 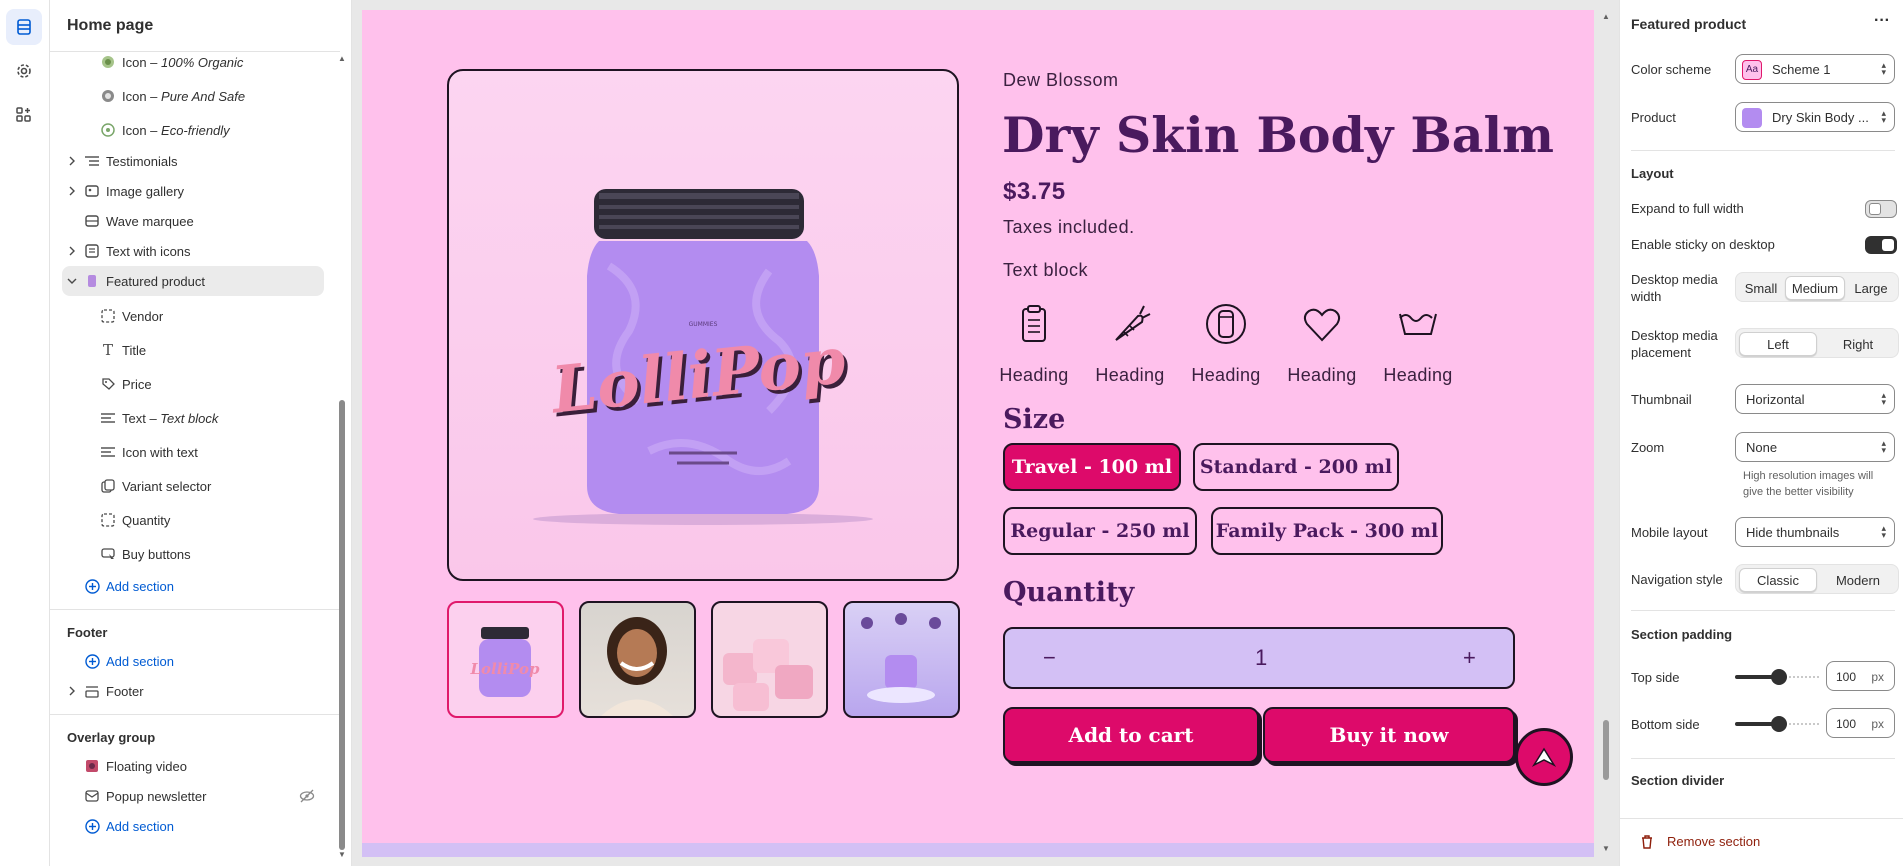 What do you see at coordinates (1469, 658) in the screenshot?
I see `quantity-plus-button: +` at bounding box center [1469, 658].